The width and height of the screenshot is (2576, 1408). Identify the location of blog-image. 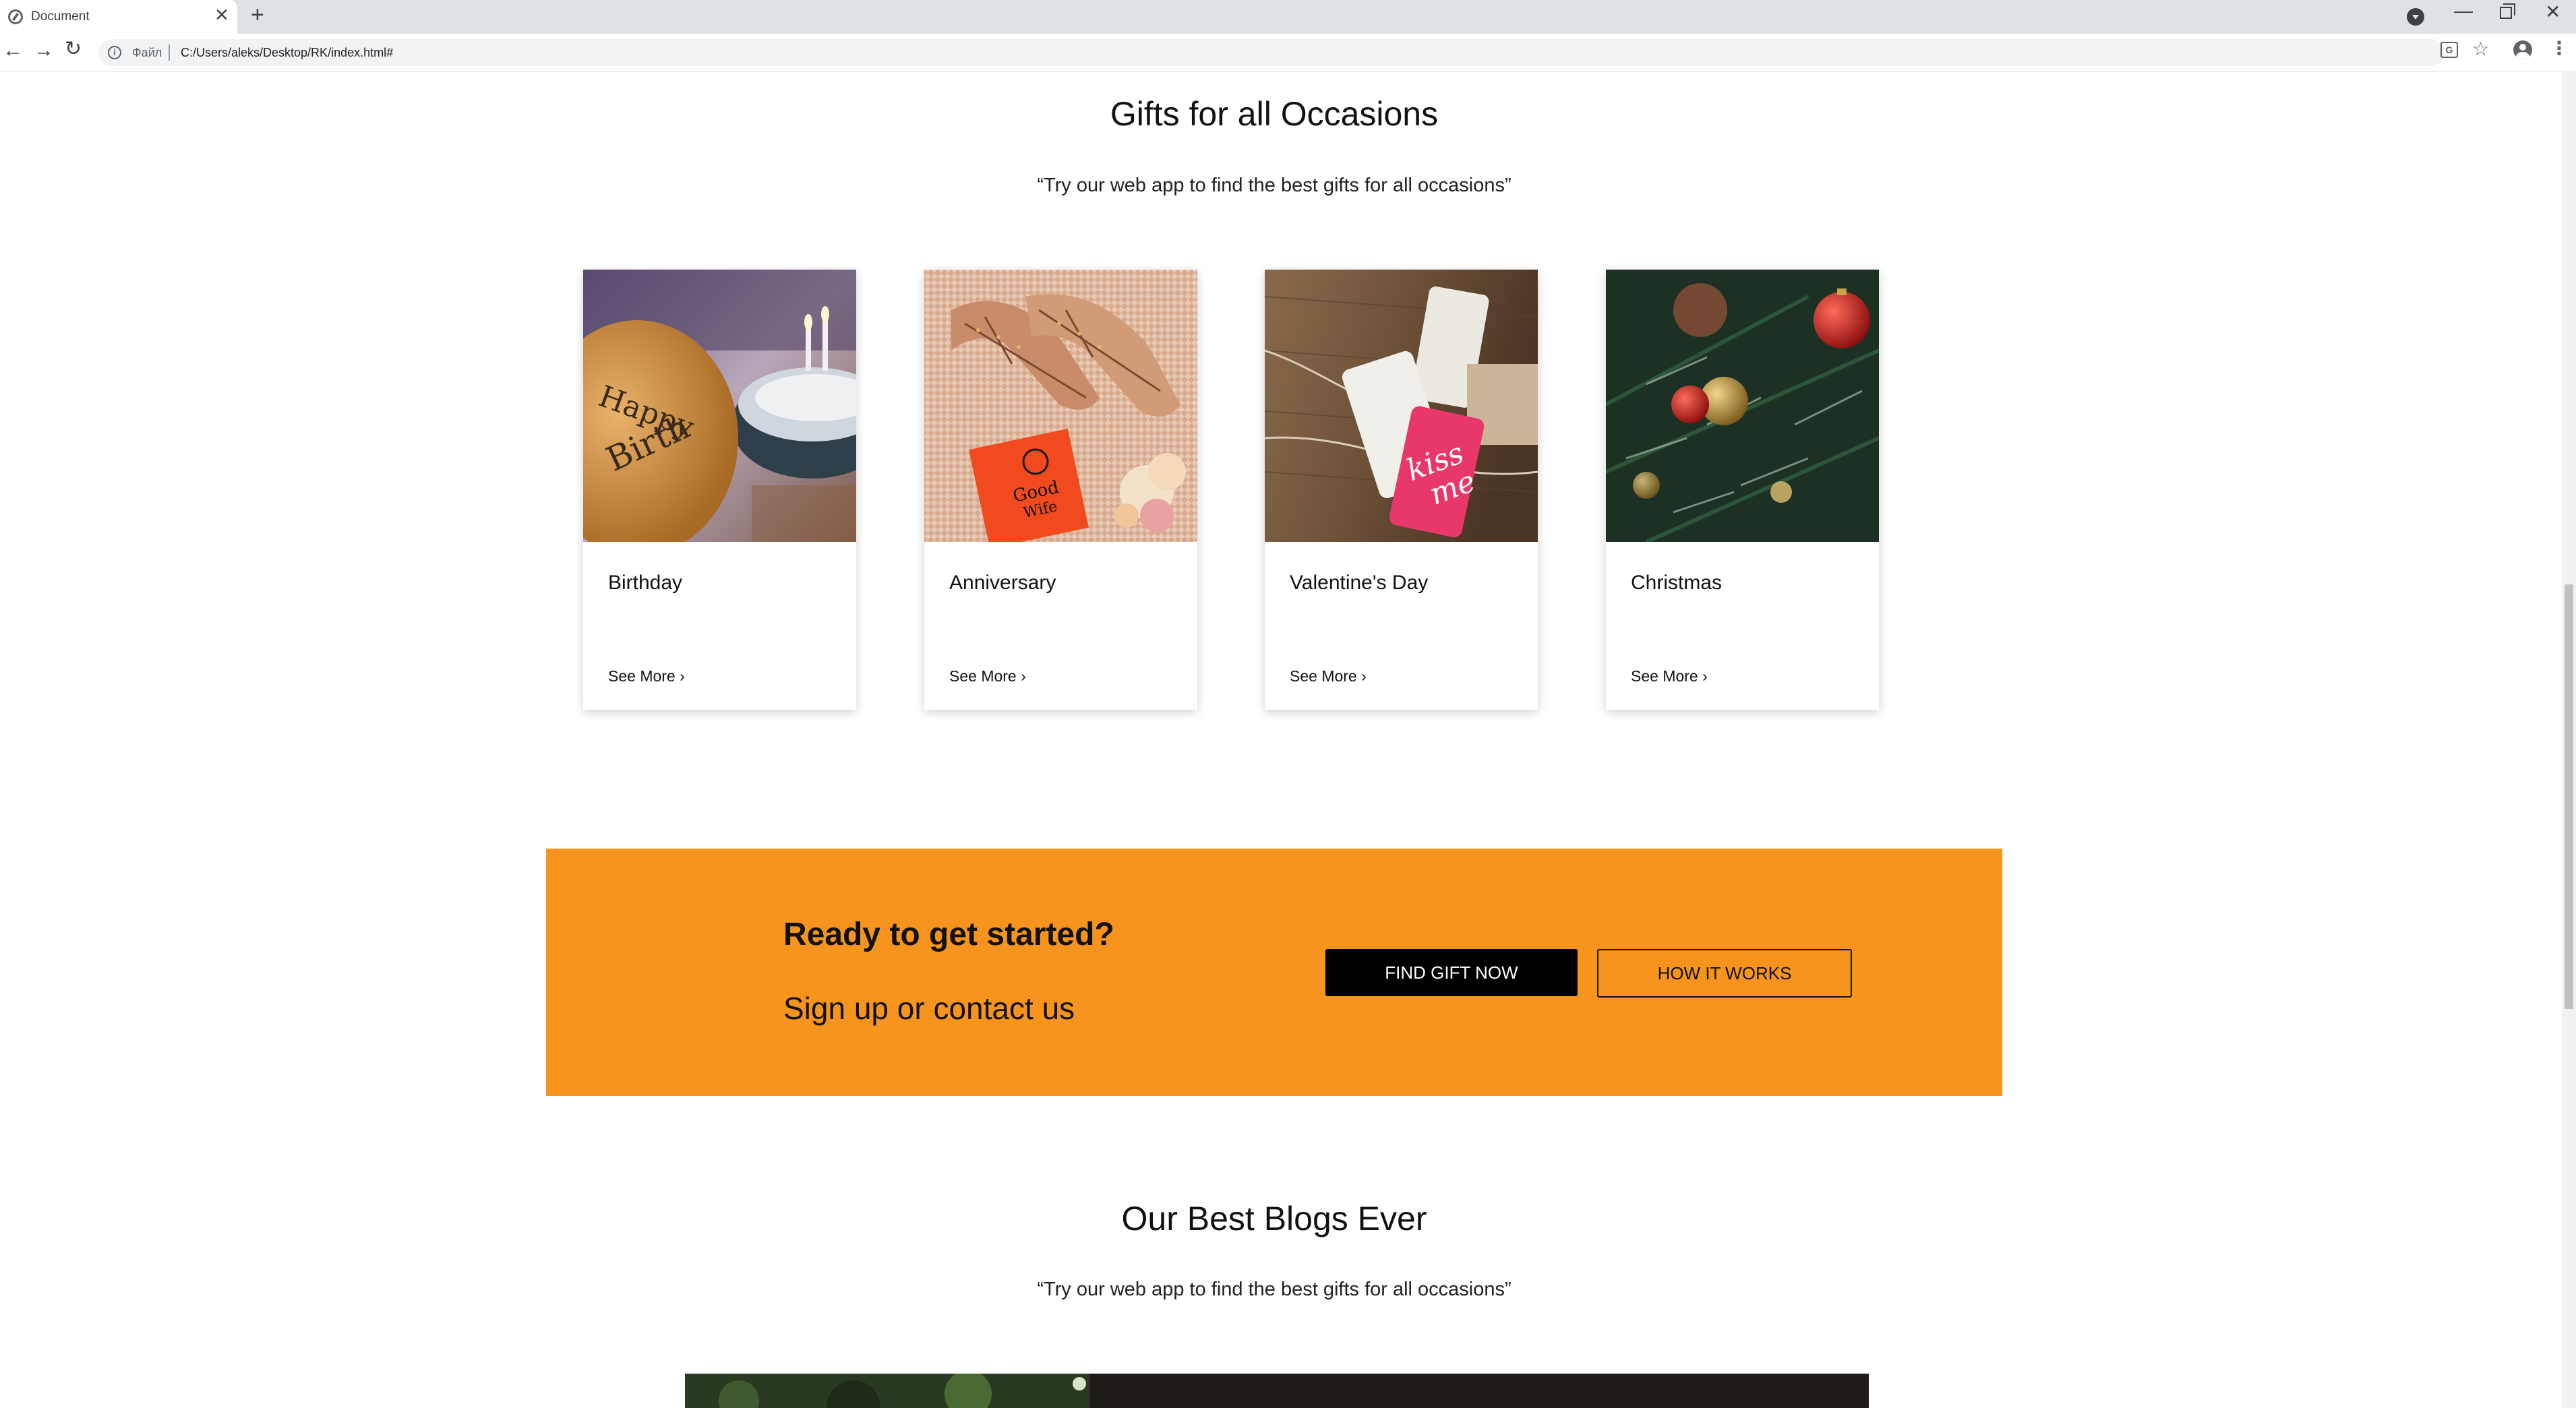
(887, 1391).